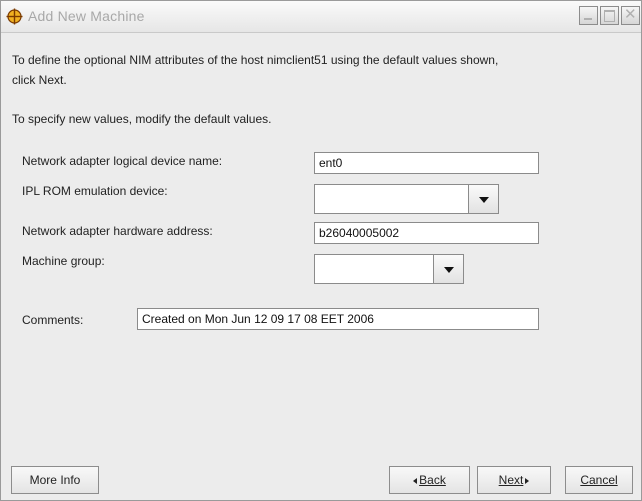 This screenshot has width=642, height=501. Describe the element at coordinates (426, 163) in the screenshot. I see `adapter-name-field: ent0` at that location.